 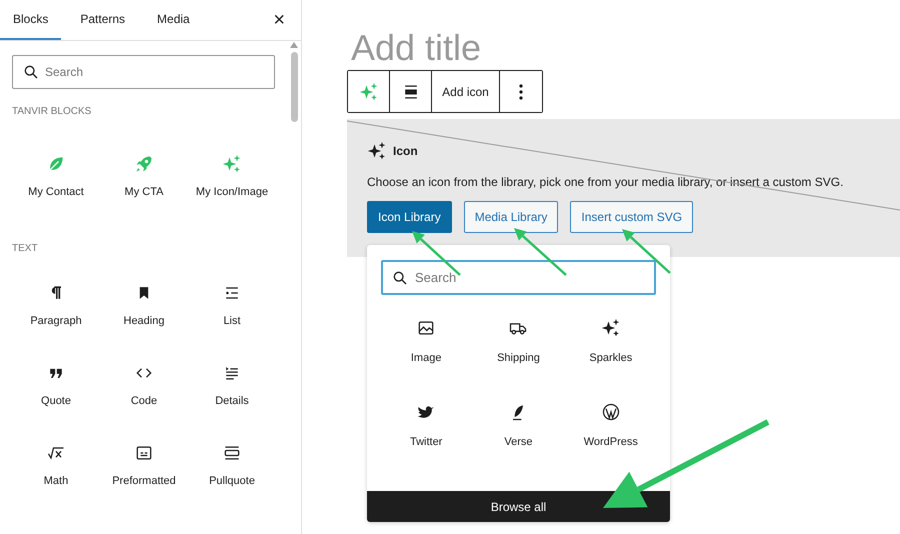 I want to click on block-type-button, so click(x=369, y=91).